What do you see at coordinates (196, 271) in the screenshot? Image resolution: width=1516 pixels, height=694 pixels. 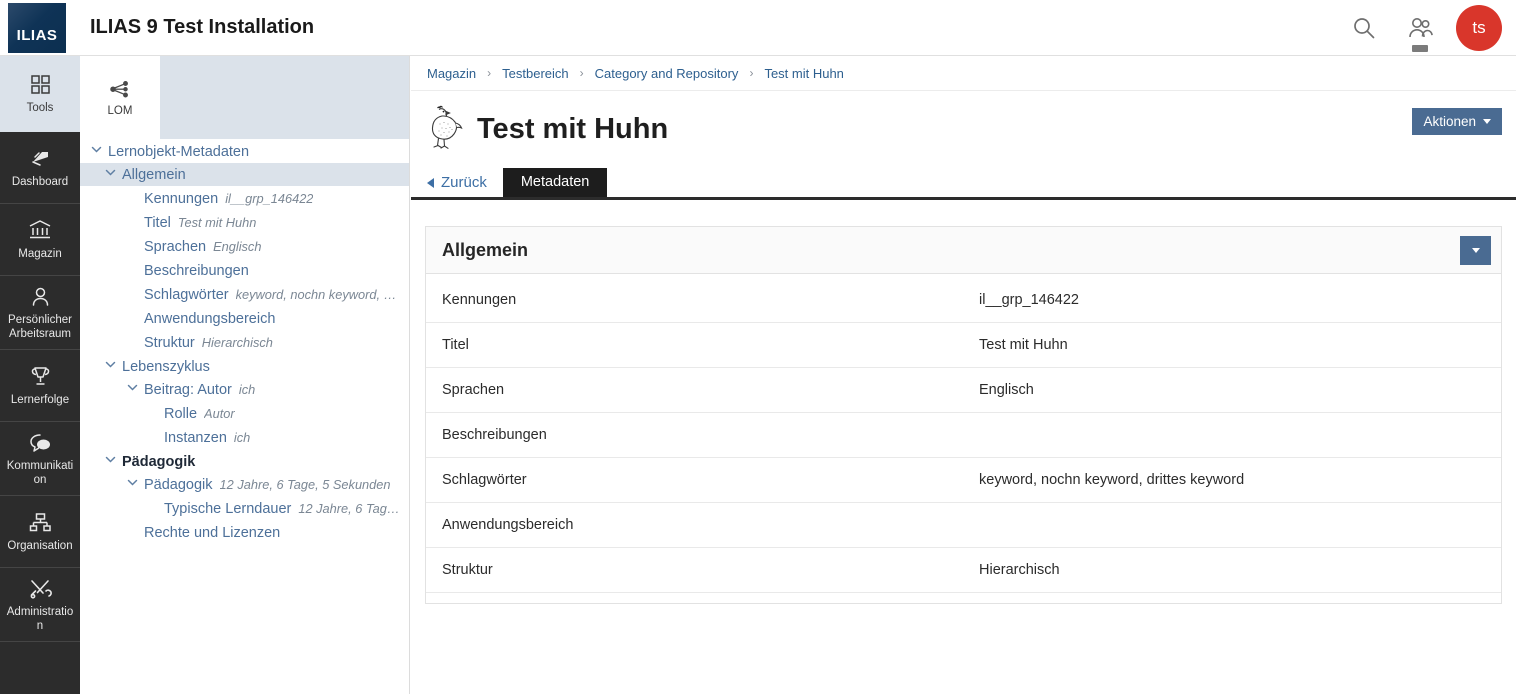 I see `tree-item-label: Beschreibungen` at bounding box center [196, 271].